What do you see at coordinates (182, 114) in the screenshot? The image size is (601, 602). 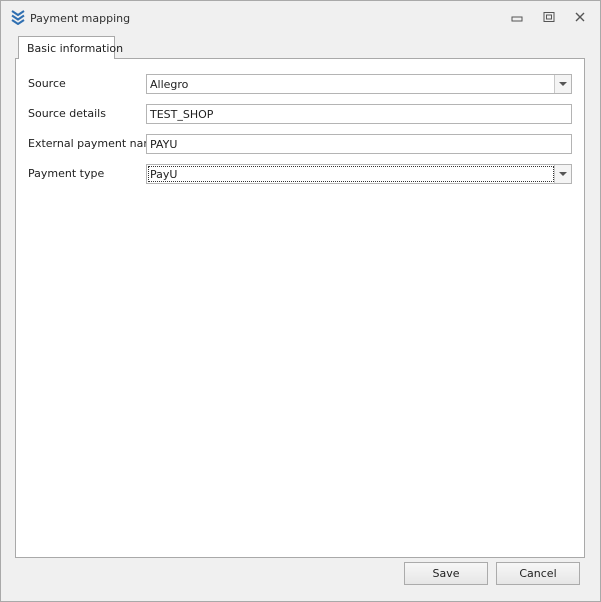 I see `source-details-value: TEST_SHOP` at bounding box center [182, 114].